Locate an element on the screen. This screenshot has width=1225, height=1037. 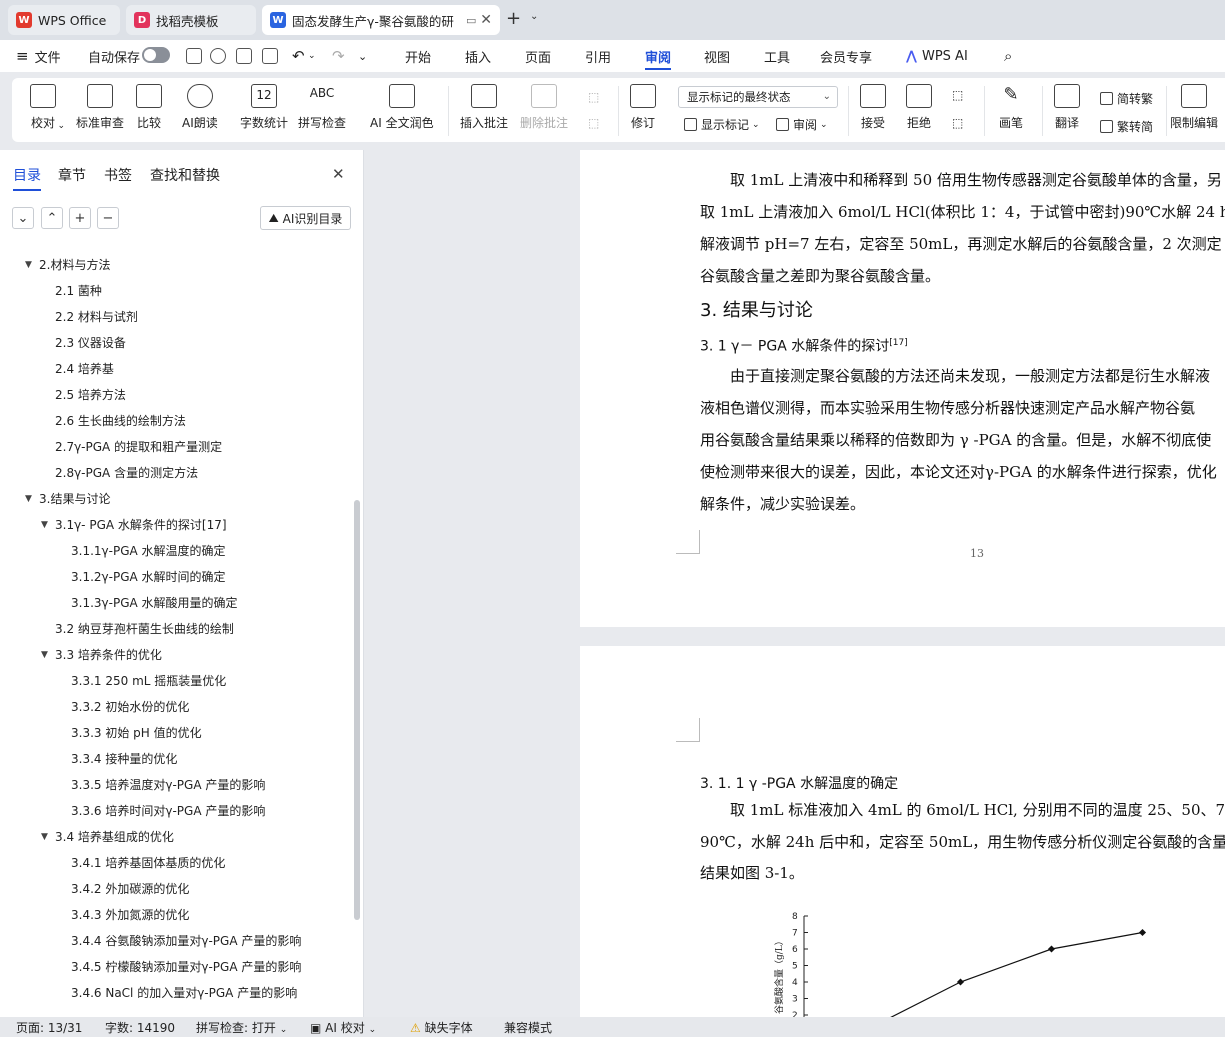
menu-member: 会员专享 is located at coordinates (846, 56).